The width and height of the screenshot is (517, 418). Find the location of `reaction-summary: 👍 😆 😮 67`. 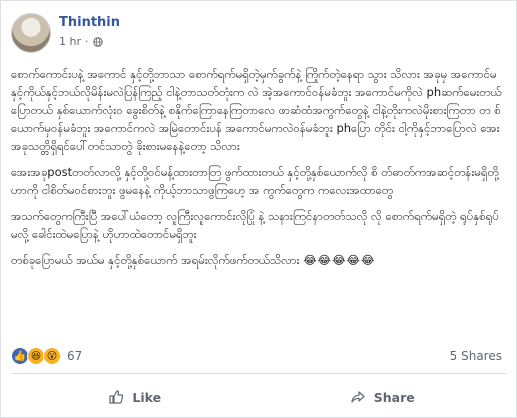

reaction-summary: 👍 😆 😮 67 is located at coordinates (46, 356).